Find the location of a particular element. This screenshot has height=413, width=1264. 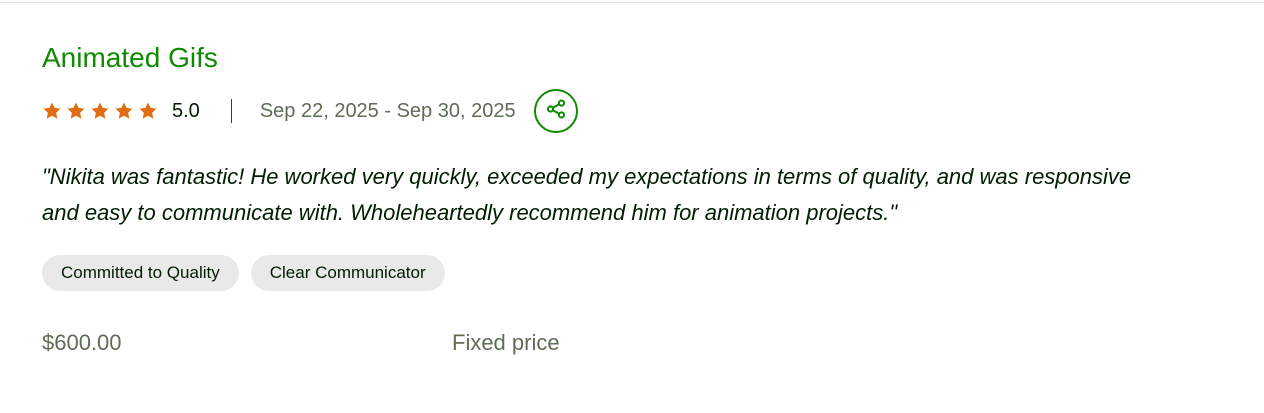

star-rating is located at coordinates (100, 111).